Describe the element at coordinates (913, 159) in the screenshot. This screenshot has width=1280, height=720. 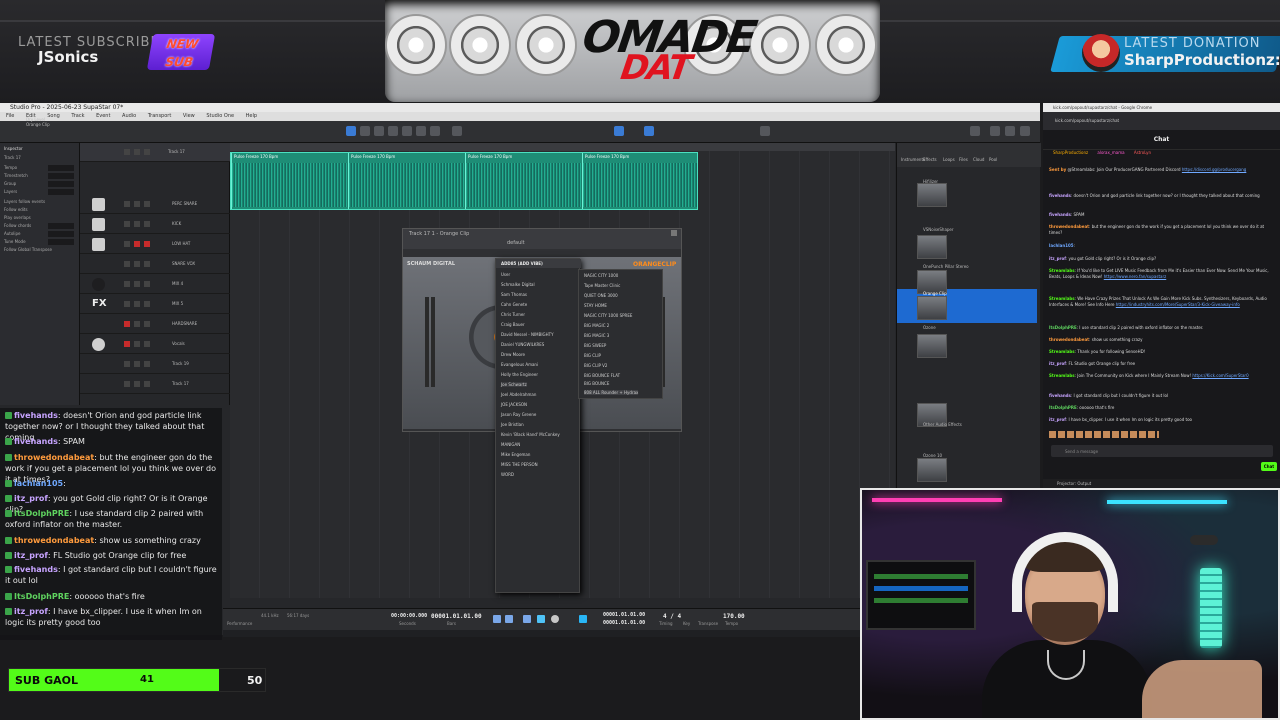
I see `browser-tab: Instruments` at that location.